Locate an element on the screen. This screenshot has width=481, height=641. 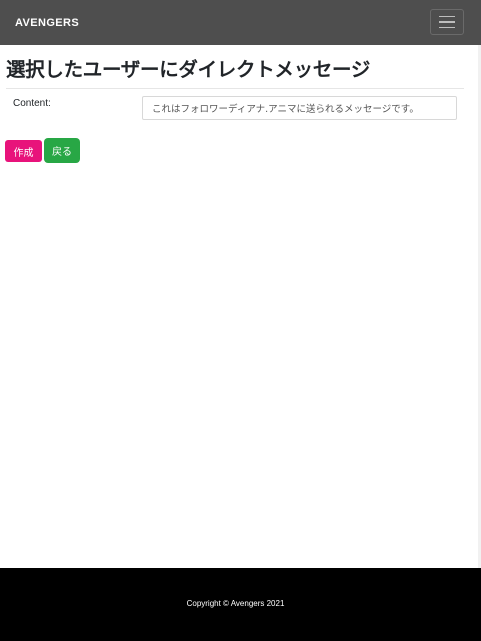
copyright-text: Copyright © Avengers 2021 is located at coordinates (235, 603).